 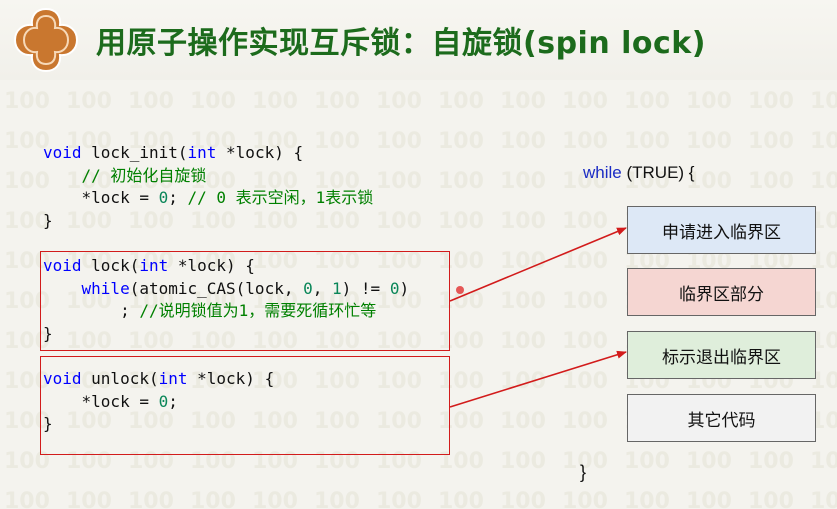 What do you see at coordinates (538, 379) in the screenshot?
I see `arrow-unlock-to-exit` at bounding box center [538, 379].